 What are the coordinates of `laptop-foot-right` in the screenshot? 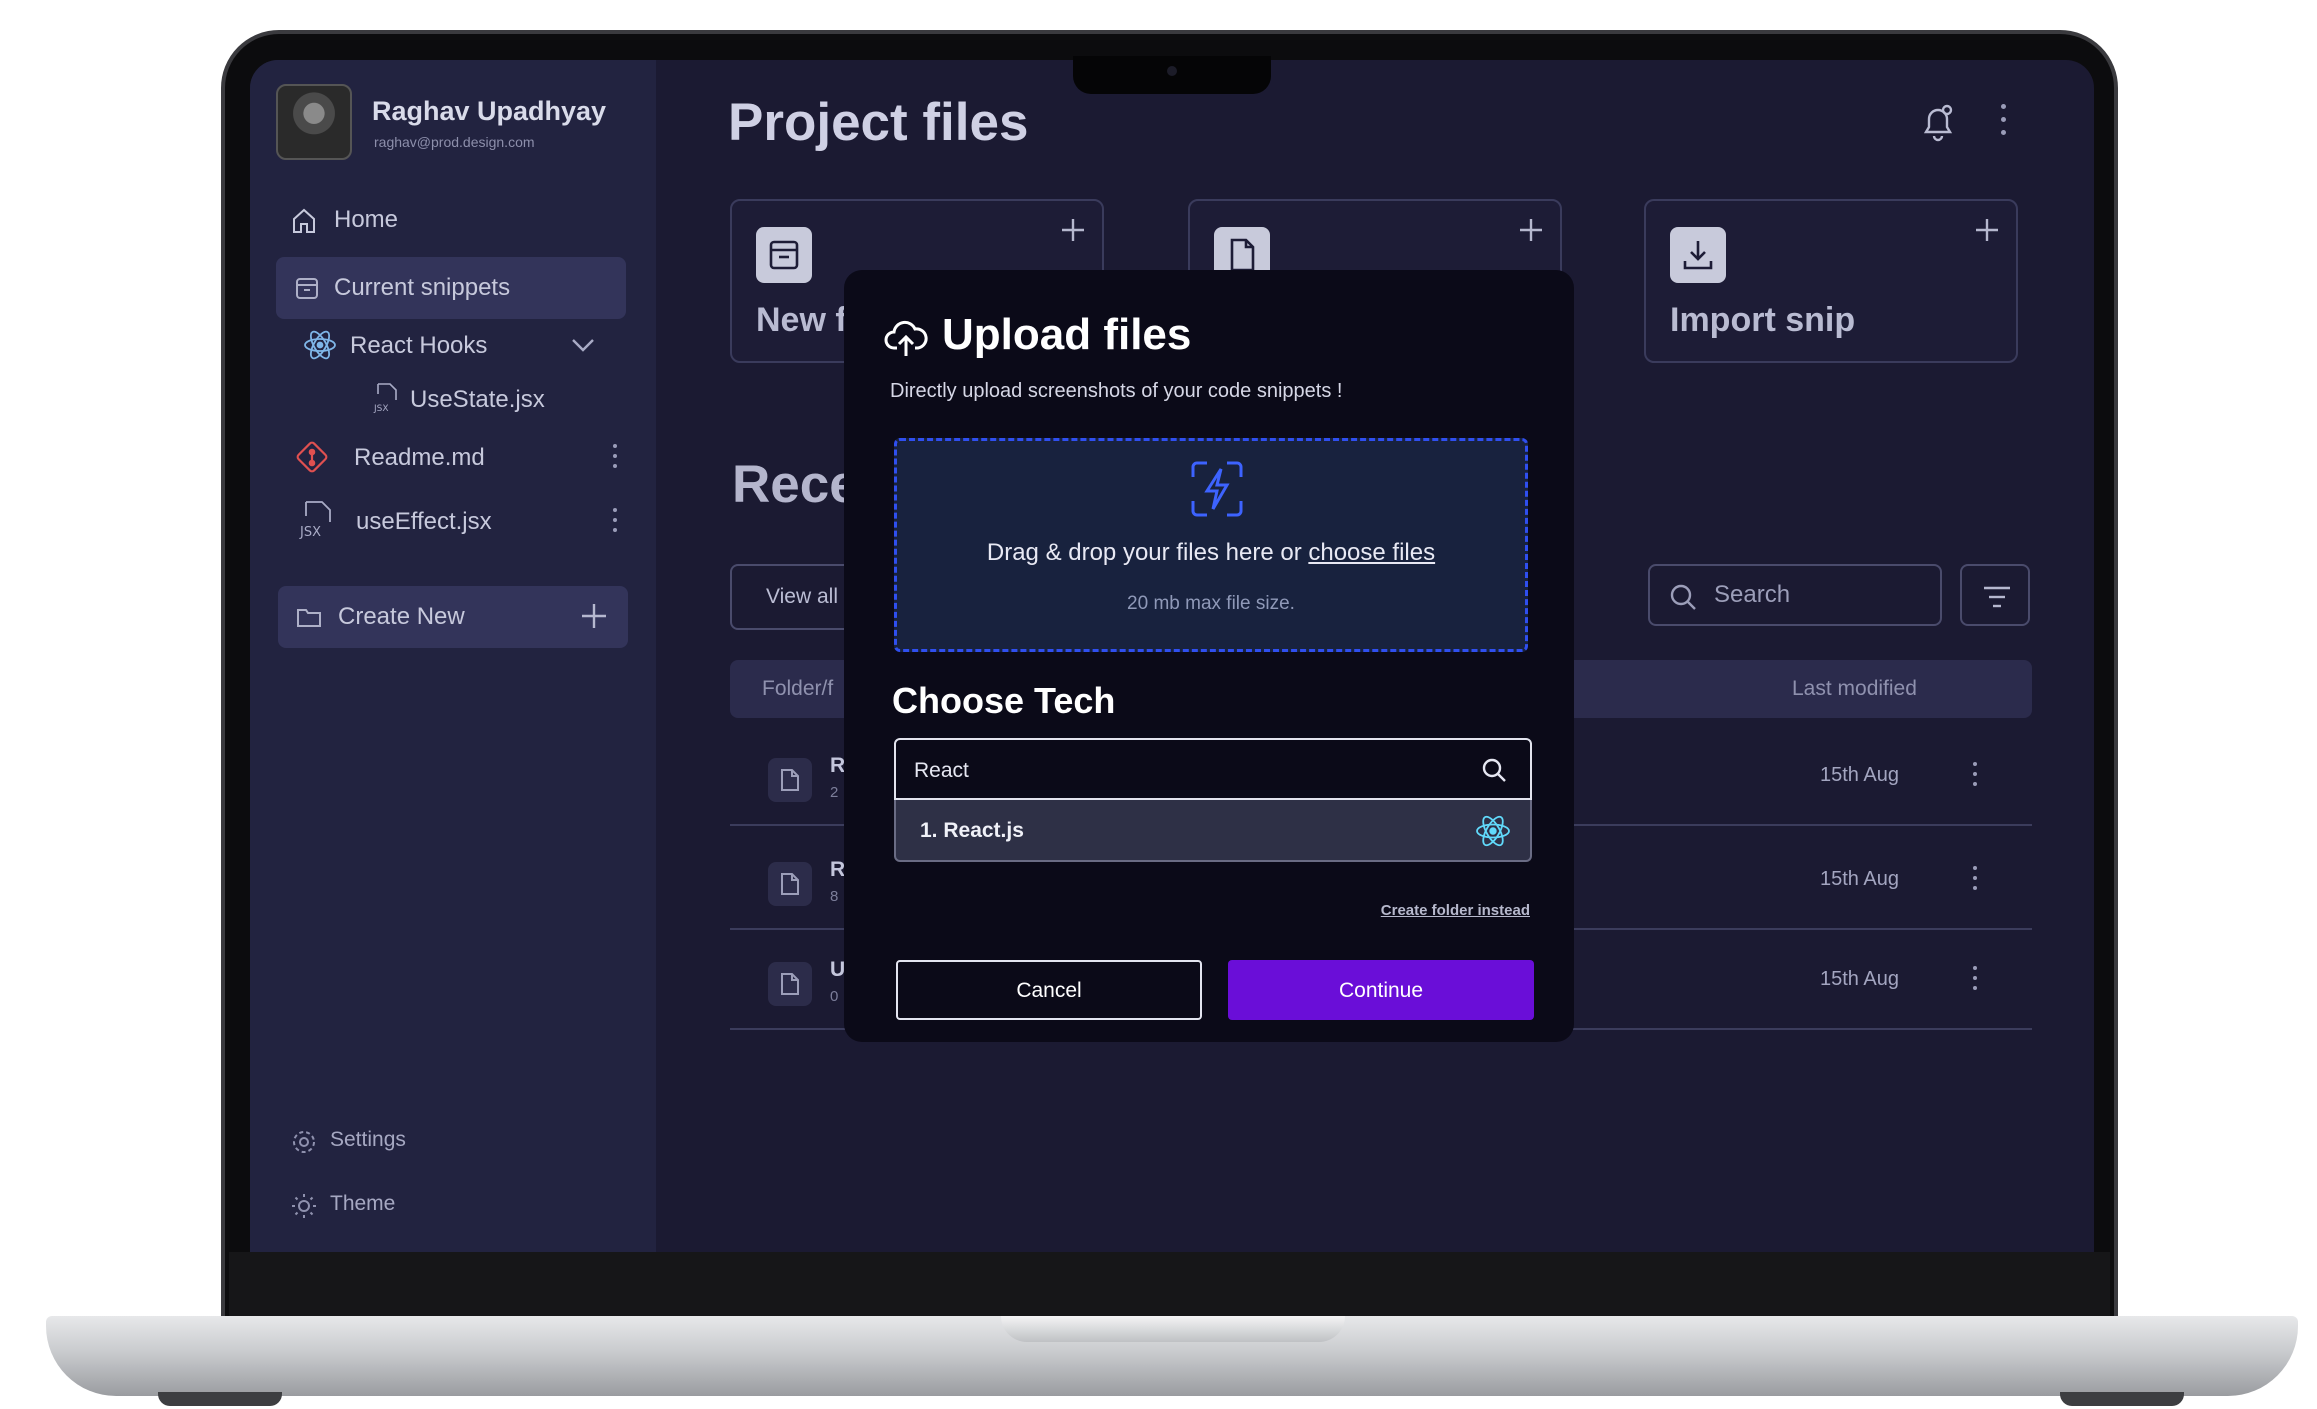 It's located at (2122, 1399).